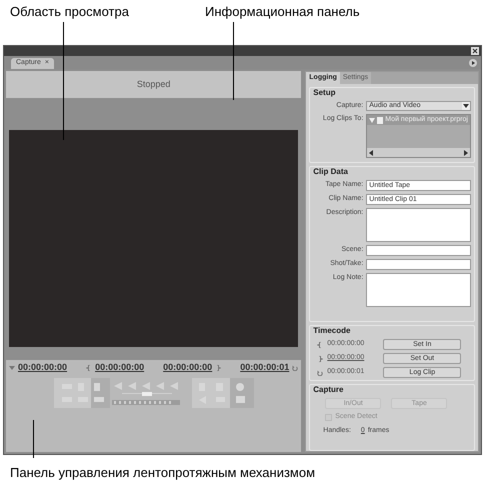  I want to click on callout-label: Область просмотра, so click(69, 12).